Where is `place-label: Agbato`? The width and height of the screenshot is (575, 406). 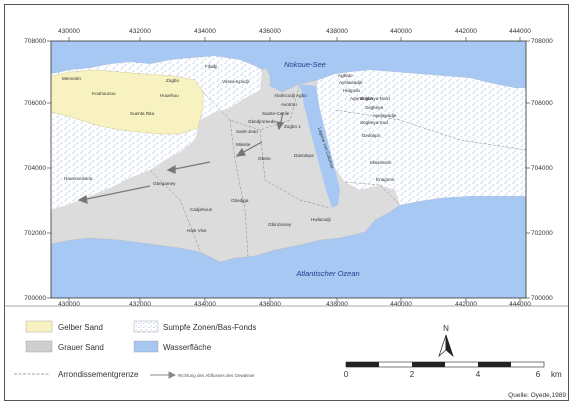
place-label: Agbato is located at coordinates (345, 75).